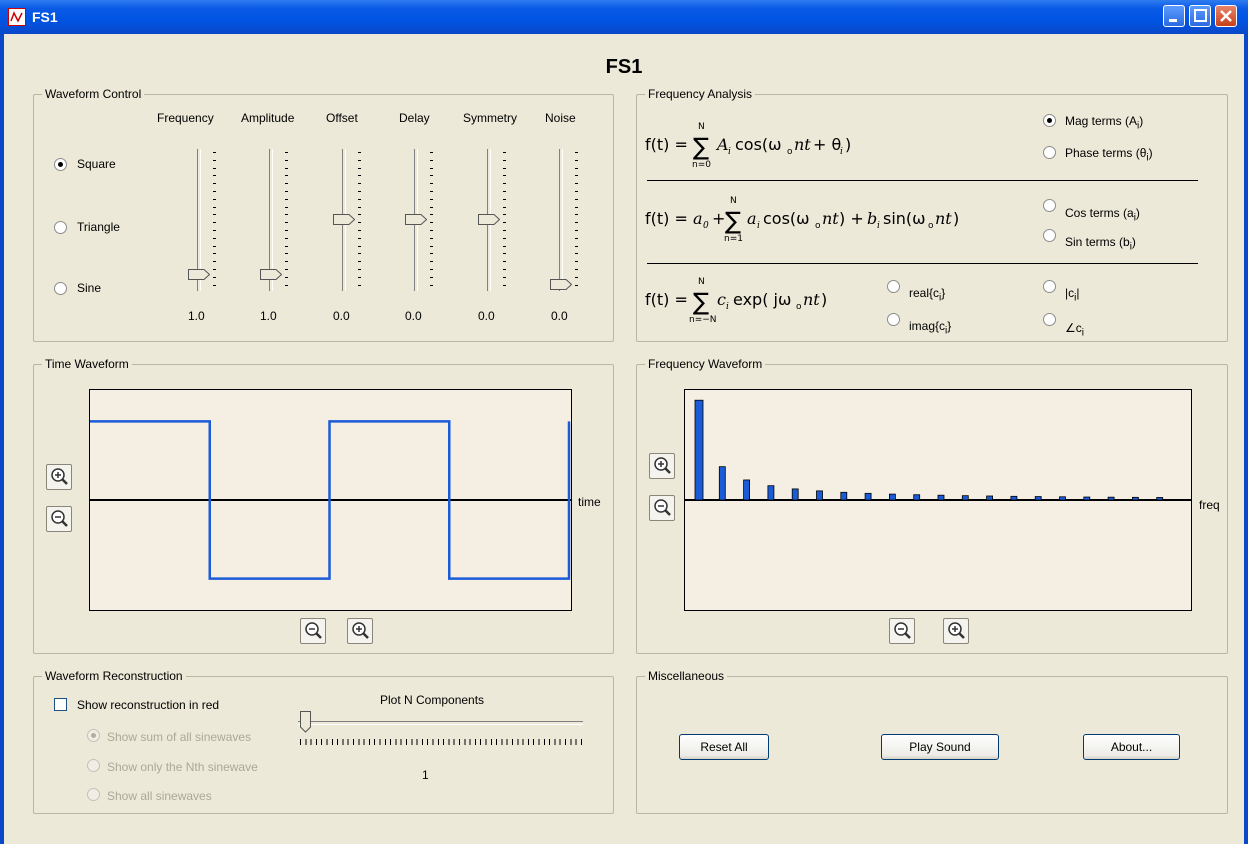 Image resolution: width=1248 pixels, height=844 pixels. Describe the element at coordinates (1102, 215) in the screenshot. I see `cos-terms-label: Cos terms (ai)` at that location.